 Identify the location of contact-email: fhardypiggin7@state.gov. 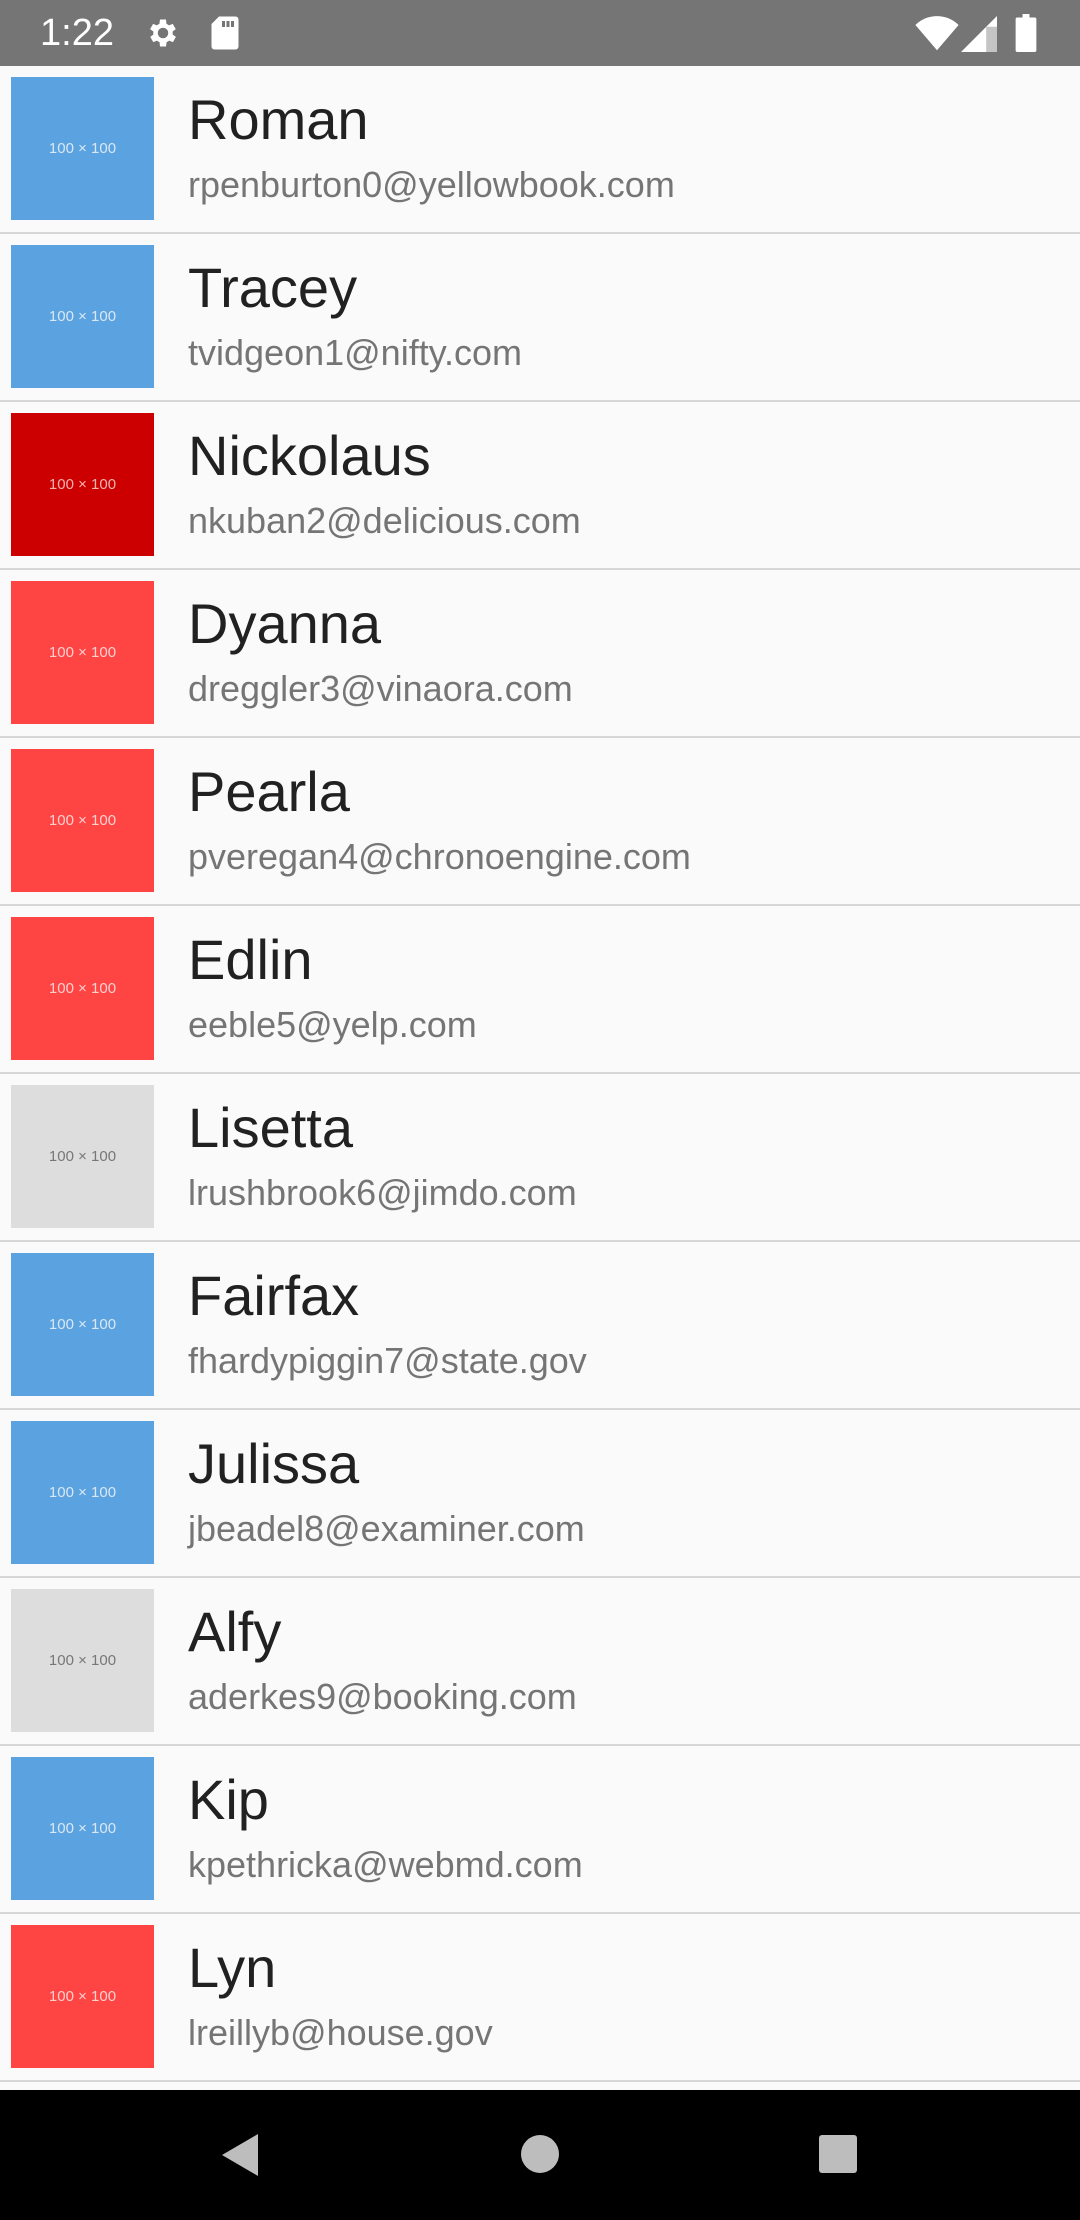
(387, 1360).